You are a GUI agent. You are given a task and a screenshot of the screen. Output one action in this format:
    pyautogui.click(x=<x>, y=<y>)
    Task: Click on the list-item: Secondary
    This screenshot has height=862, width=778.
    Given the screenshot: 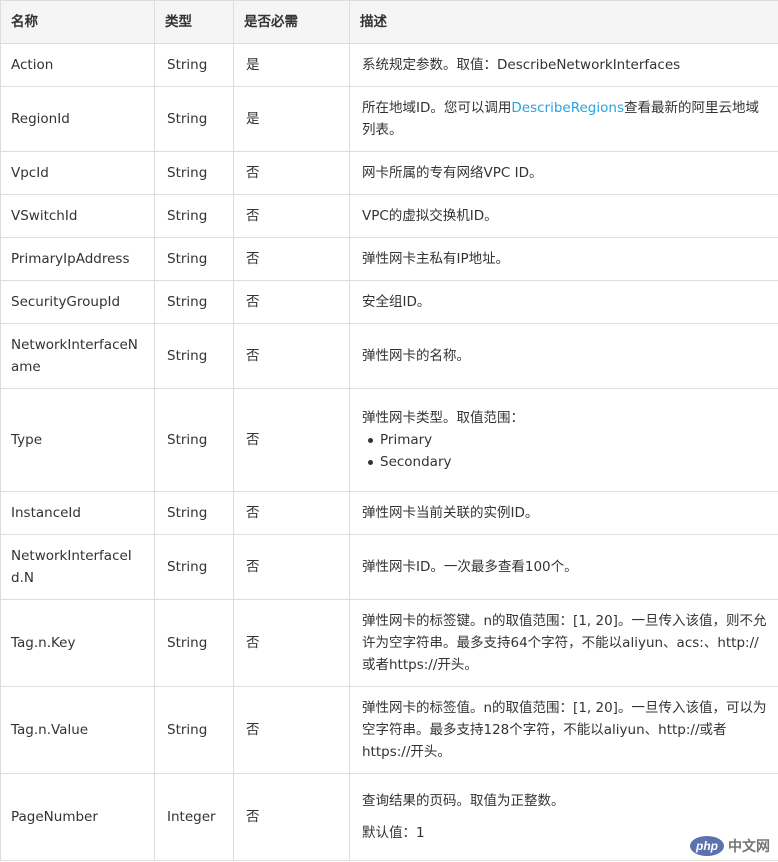 What is the action you would take?
    pyautogui.click(x=568, y=462)
    